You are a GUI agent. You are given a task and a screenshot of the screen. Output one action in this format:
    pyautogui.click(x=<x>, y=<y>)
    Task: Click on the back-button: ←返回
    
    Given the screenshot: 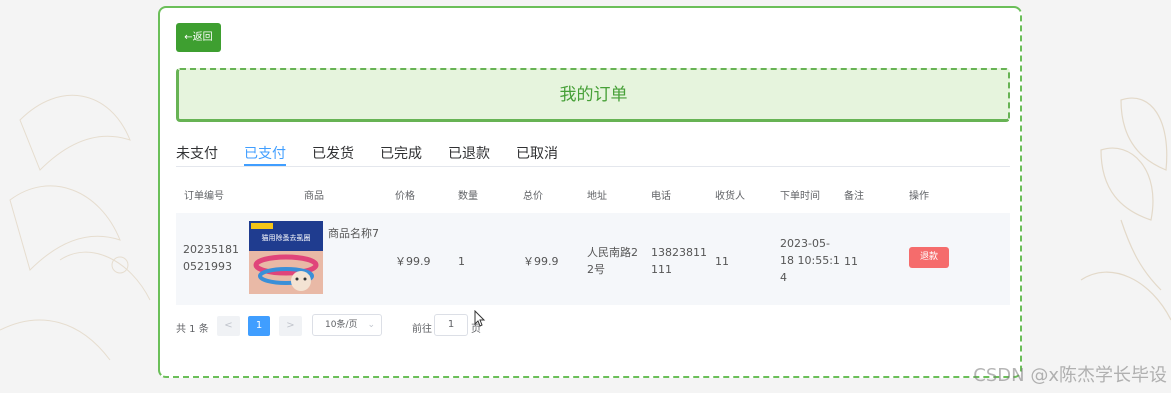 What is the action you would take?
    pyautogui.click(x=198, y=37)
    